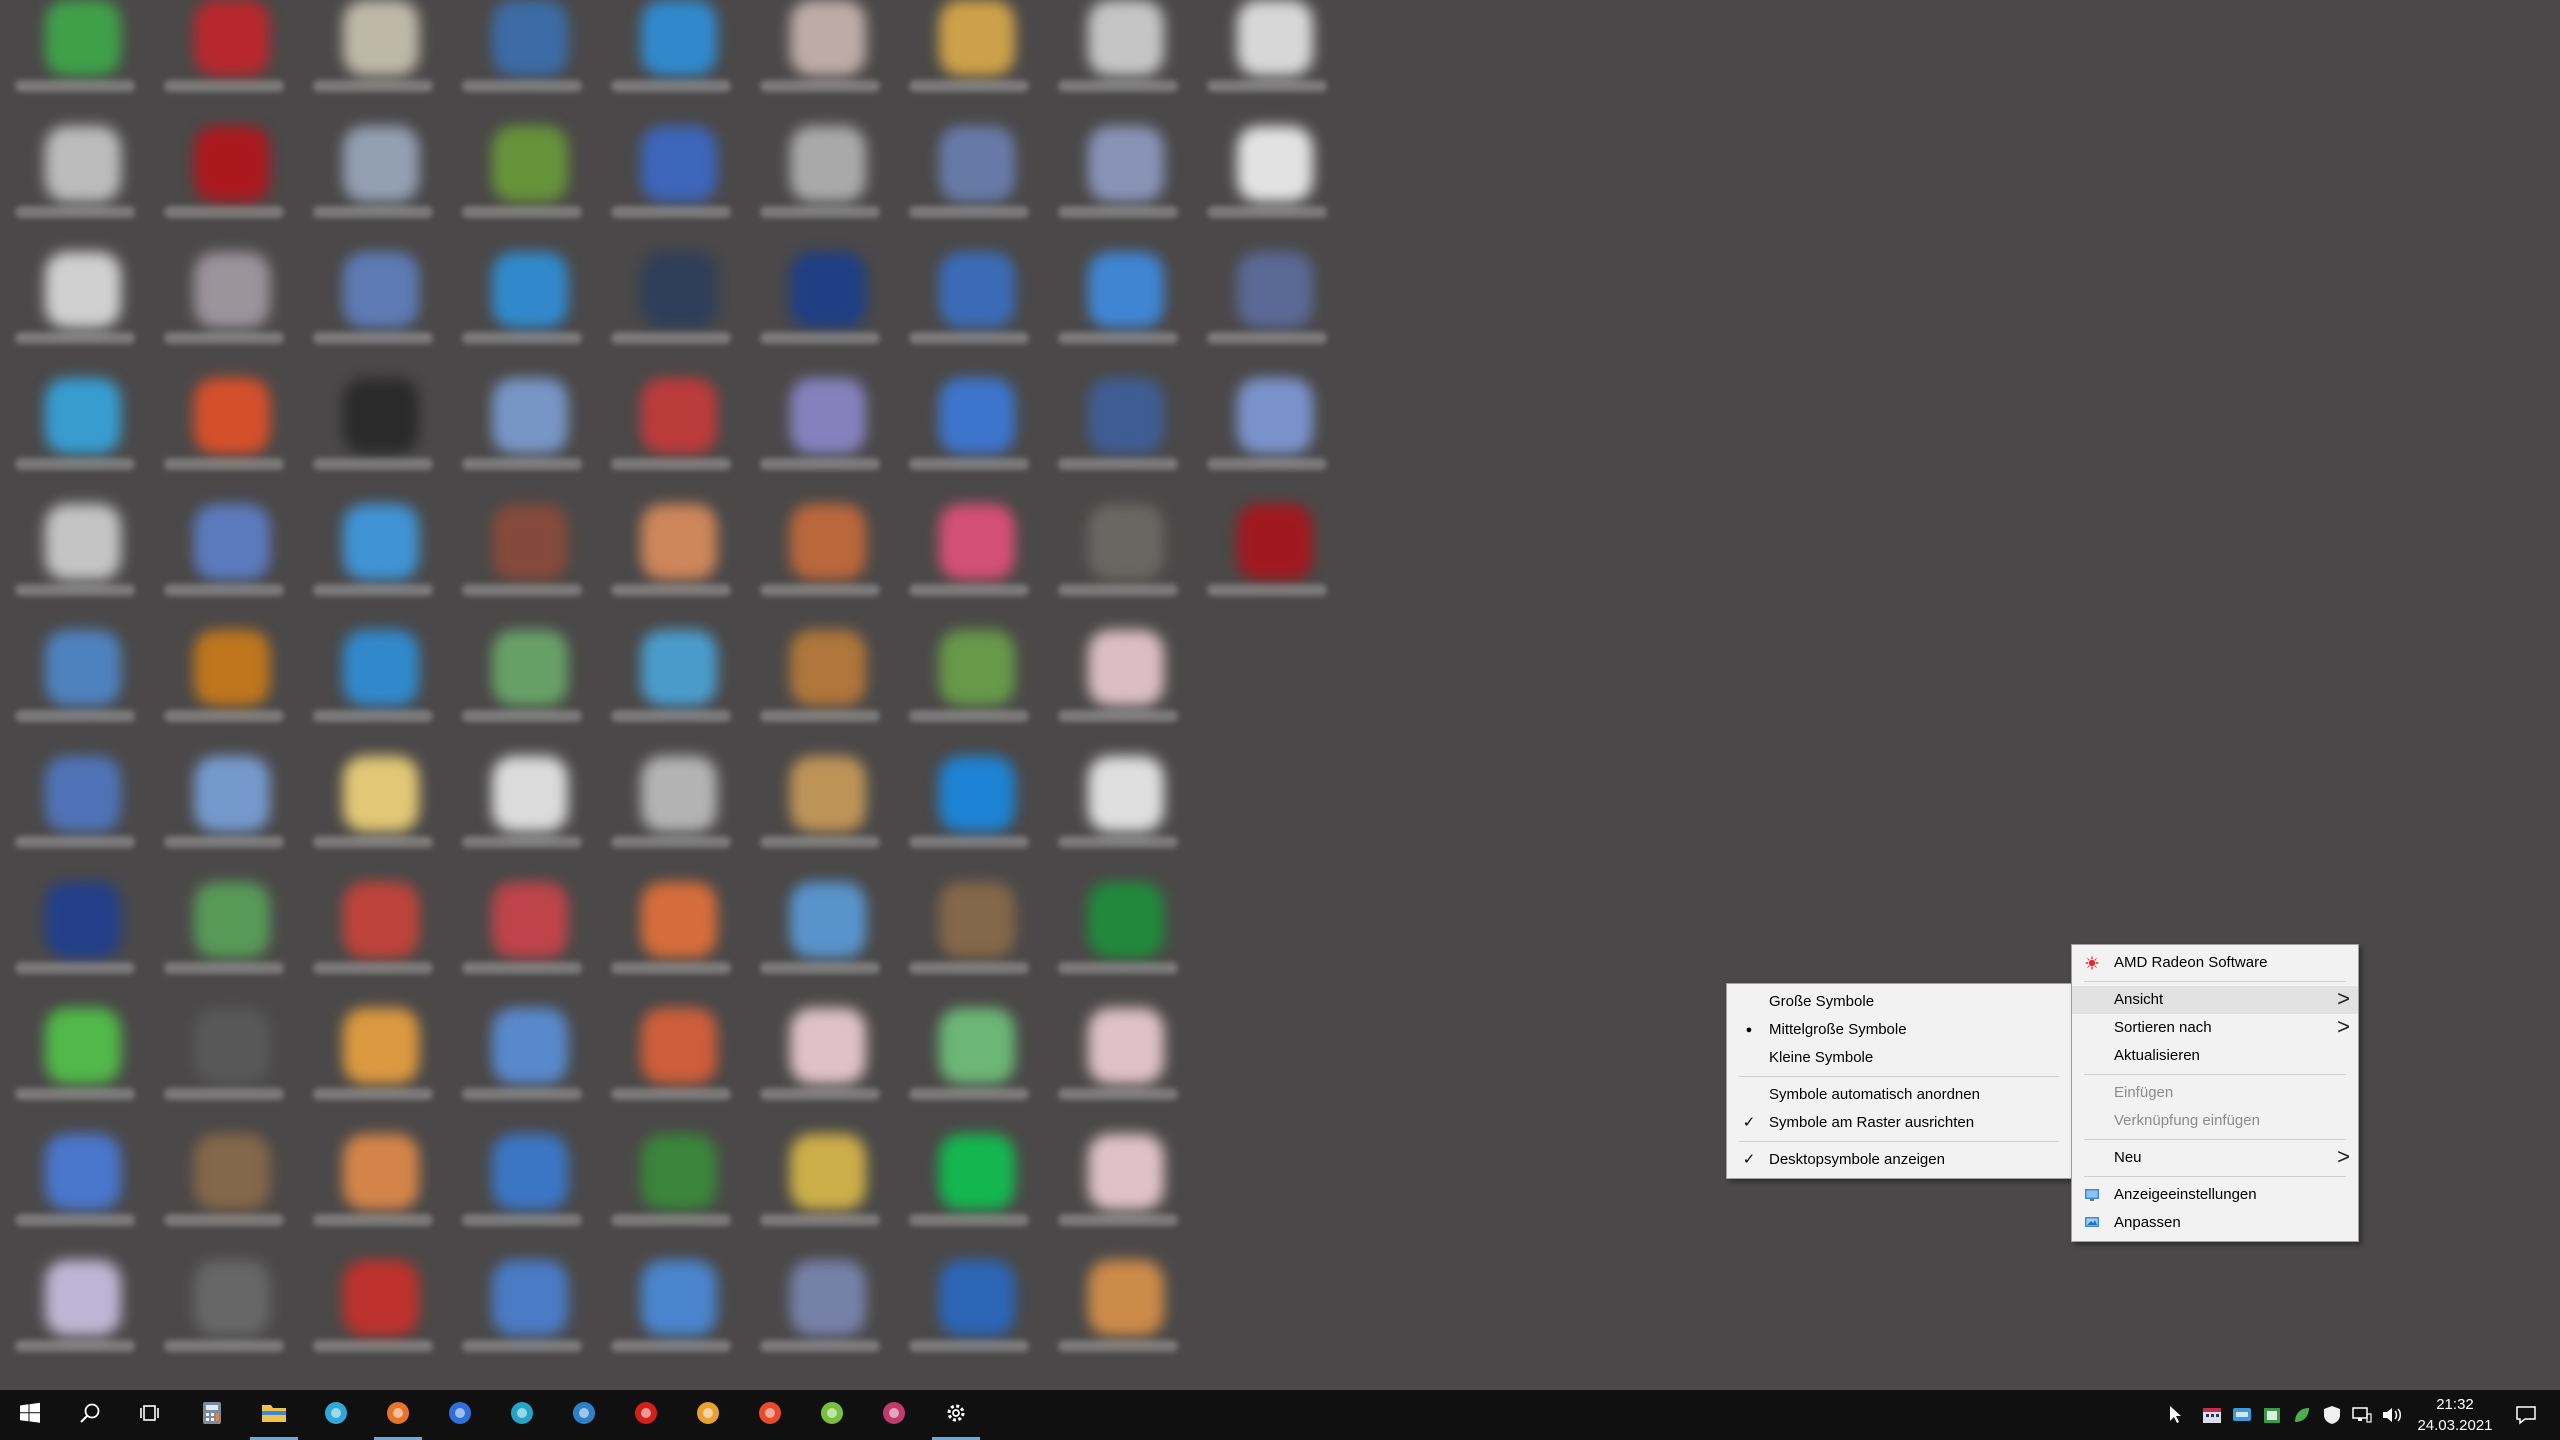 The width and height of the screenshot is (2560, 1440). I want to click on pointer-icon, so click(2176, 1415).